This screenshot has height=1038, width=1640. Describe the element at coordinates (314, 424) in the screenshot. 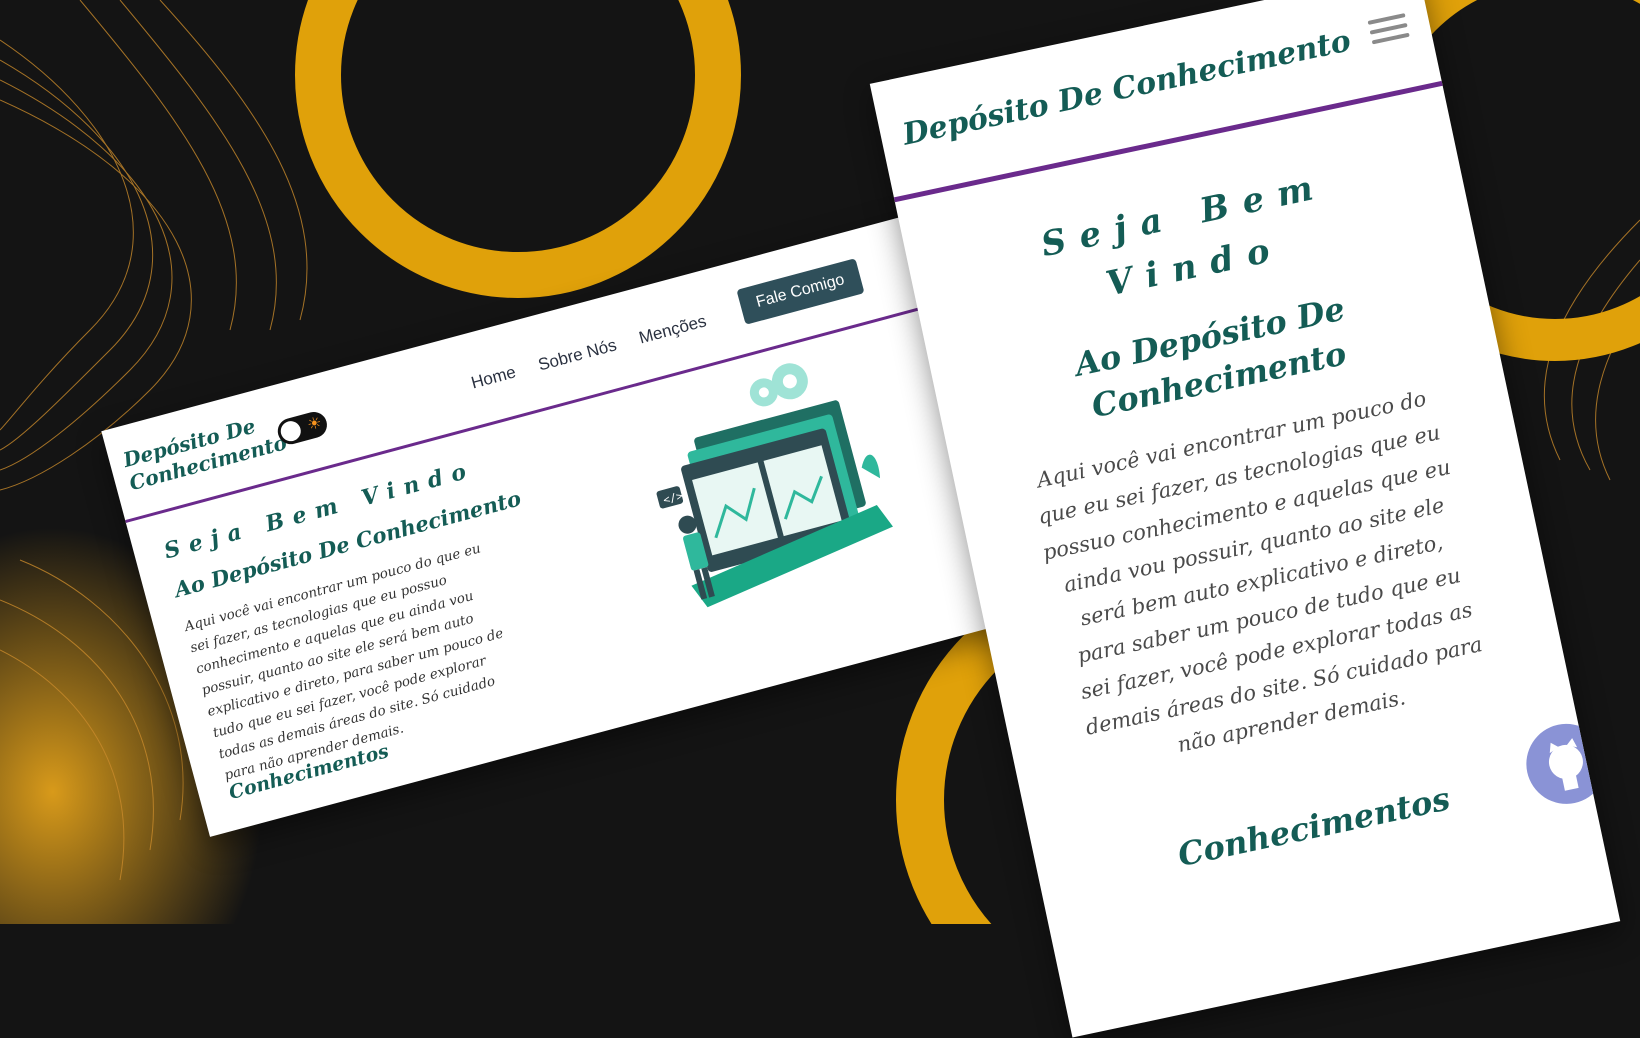

I see `sun-icon: ☀` at that location.